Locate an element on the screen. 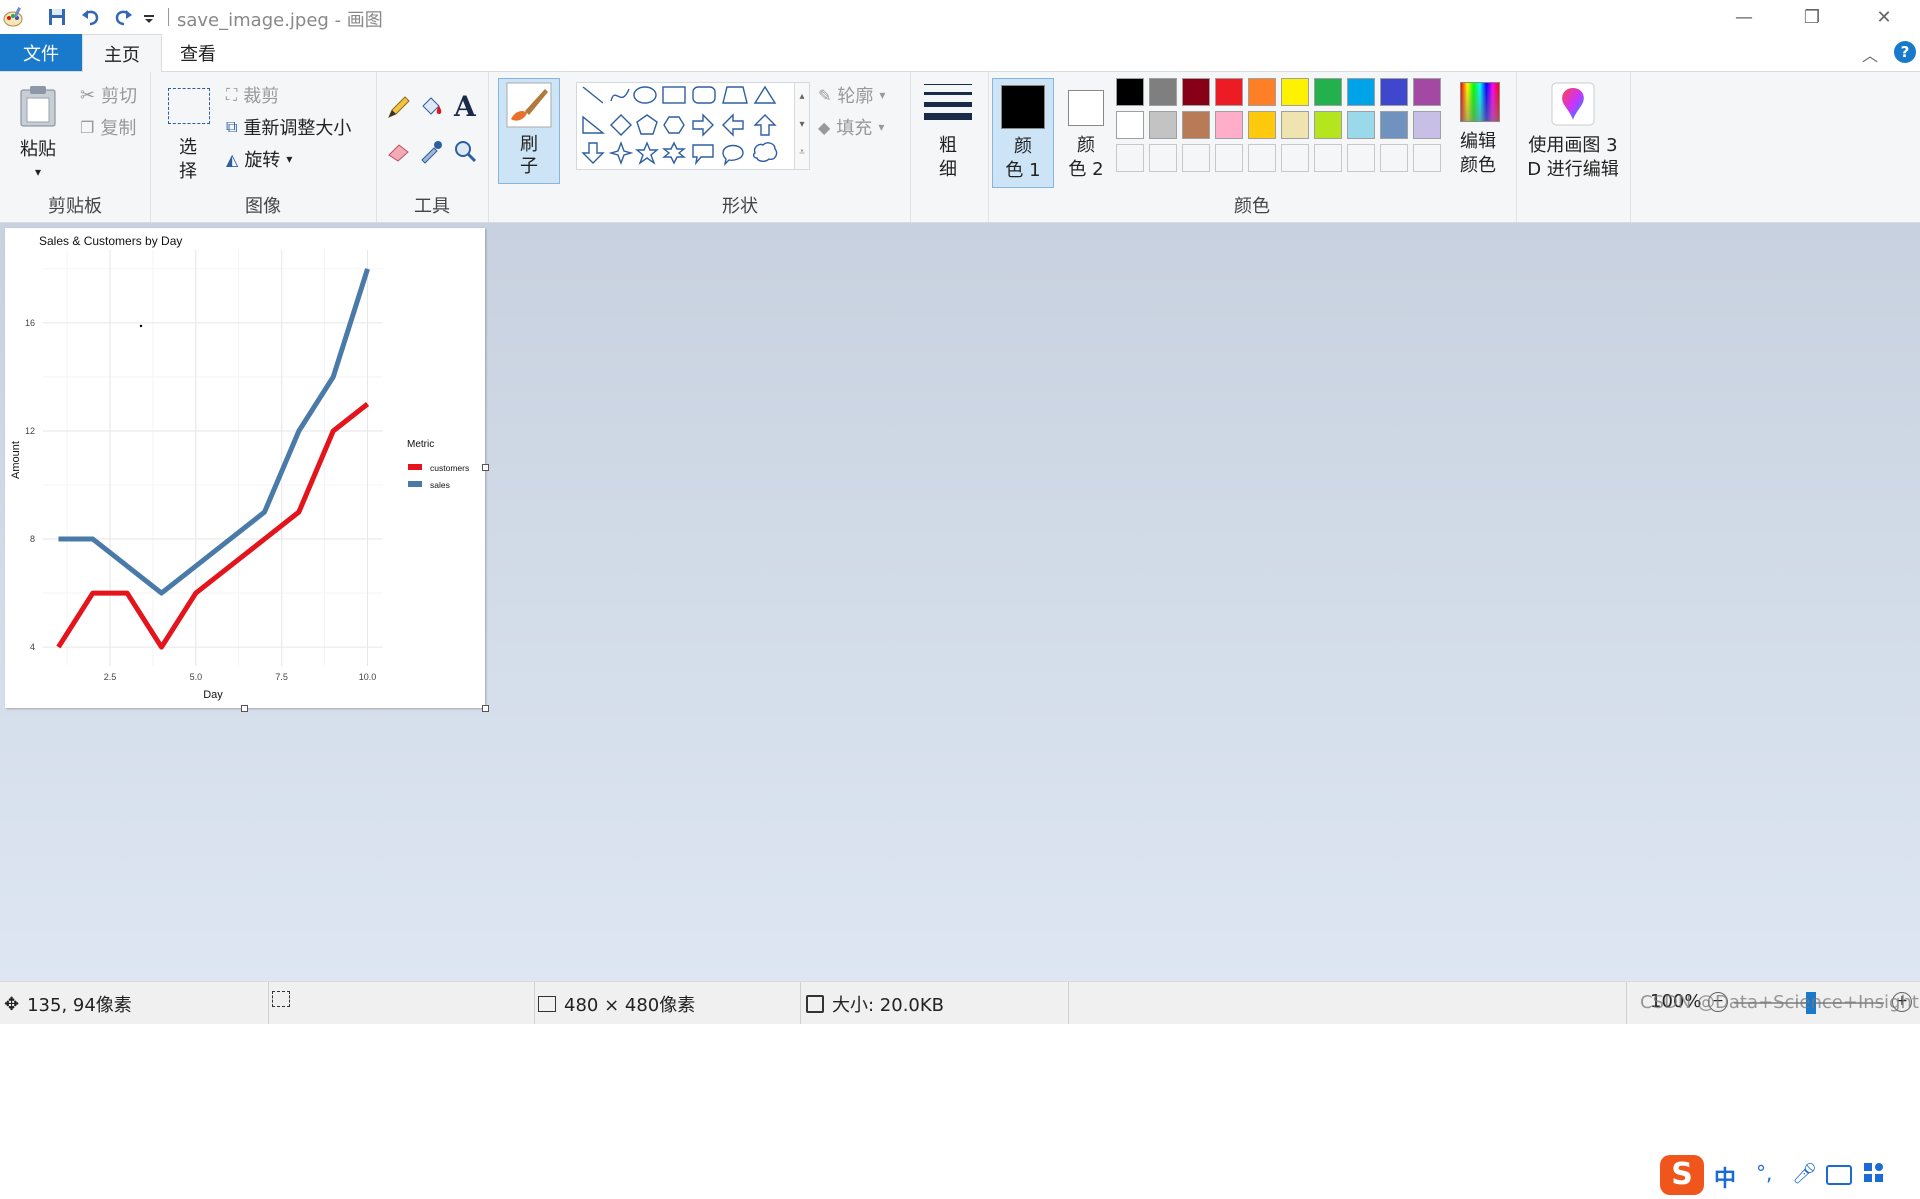 This screenshot has height=1199, width=1920. sogou-logo-icon: S is located at coordinates (1682, 1175).